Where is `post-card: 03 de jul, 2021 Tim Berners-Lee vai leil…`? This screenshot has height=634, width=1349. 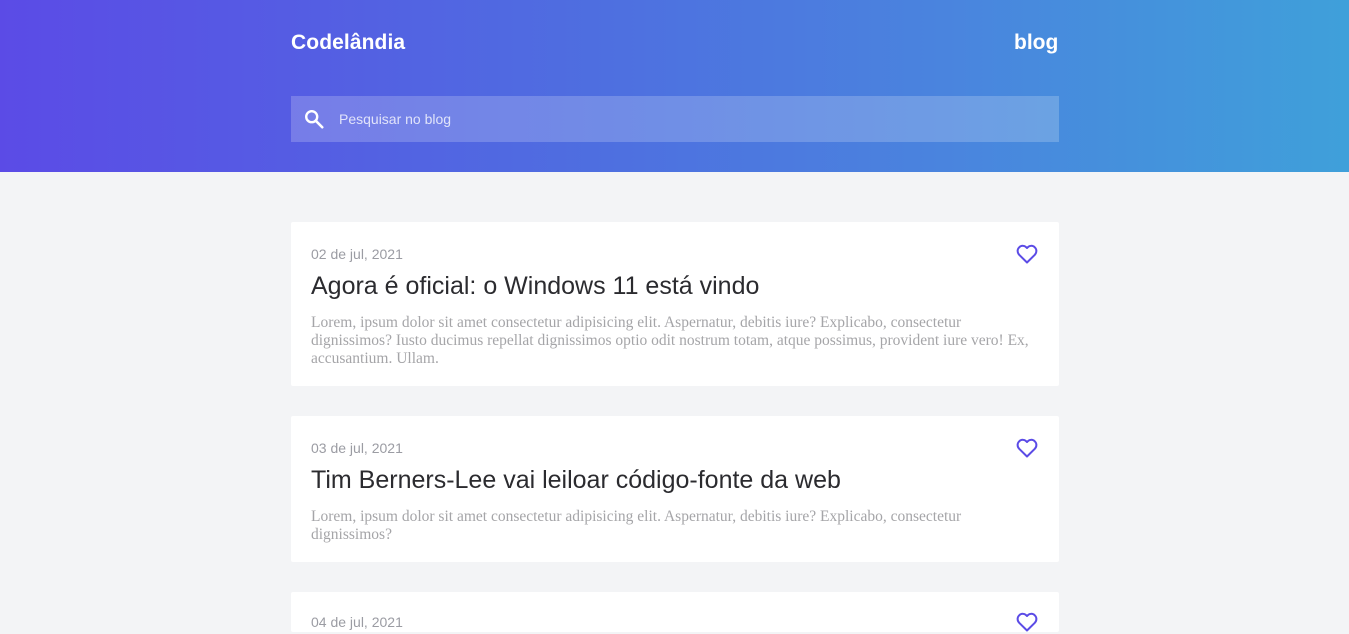 post-card: 03 de jul, 2021 Tim Berners-Lee vai leil… is located at coordinates (675, 489).